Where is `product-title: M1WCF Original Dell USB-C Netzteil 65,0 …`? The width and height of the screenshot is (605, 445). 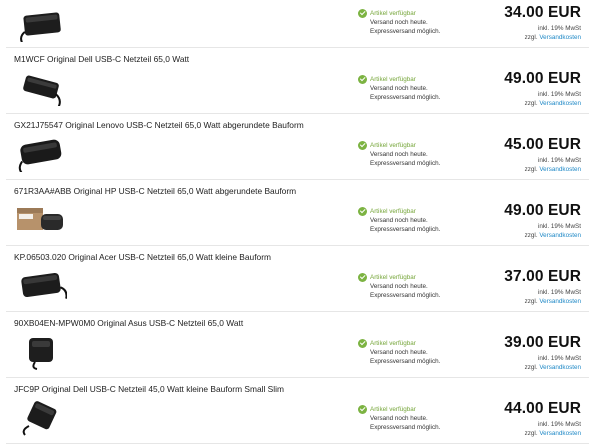
product-title: M1WCF Original Dell USB-C Netzteil 65,0 … is located at coordinates (101, 59).